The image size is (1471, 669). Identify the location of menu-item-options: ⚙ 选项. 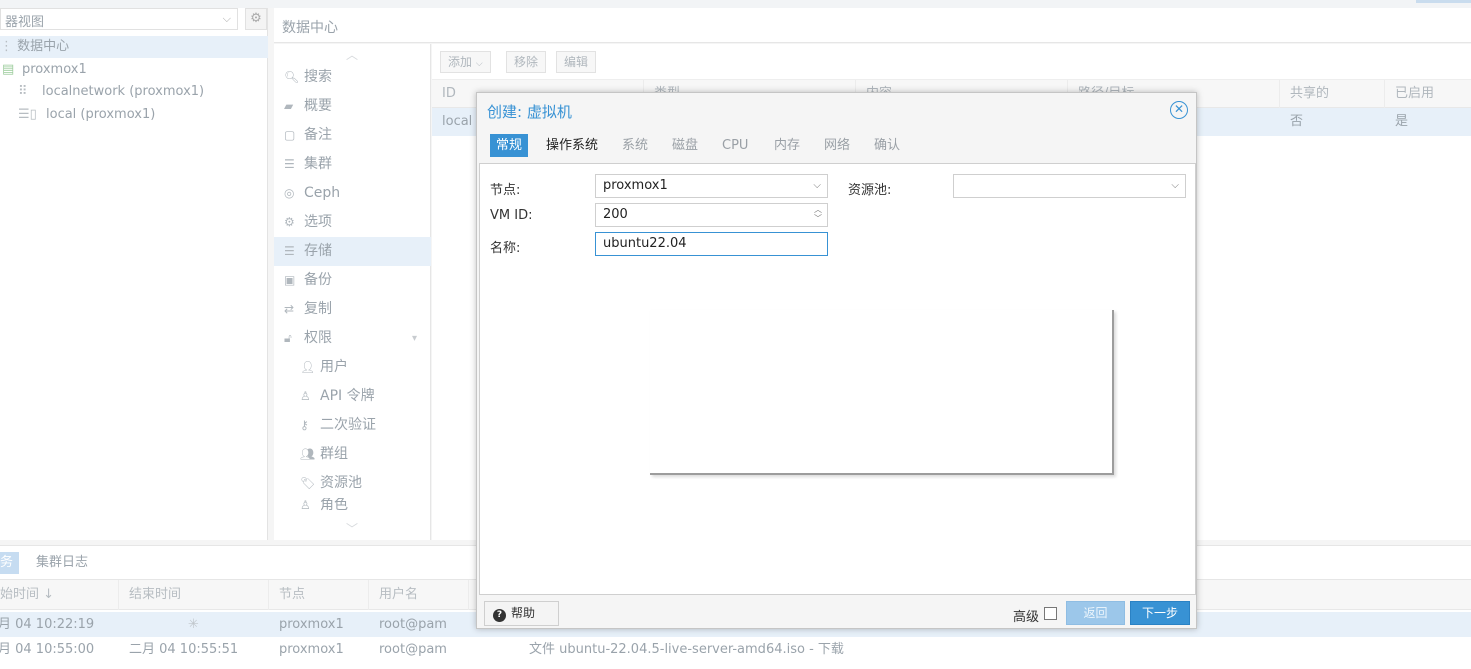
(352, 222).